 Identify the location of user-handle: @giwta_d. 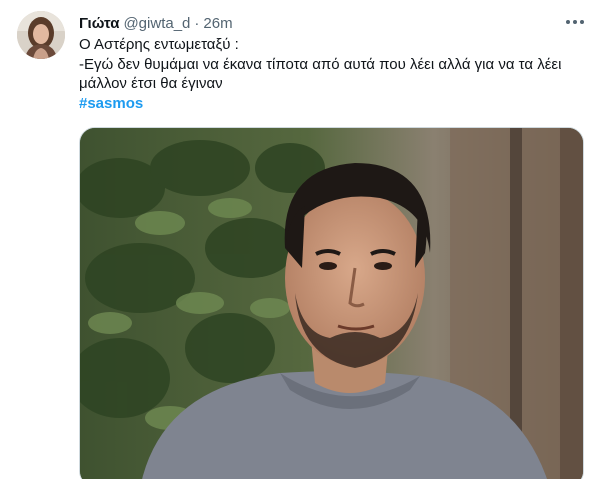
(156, 23).